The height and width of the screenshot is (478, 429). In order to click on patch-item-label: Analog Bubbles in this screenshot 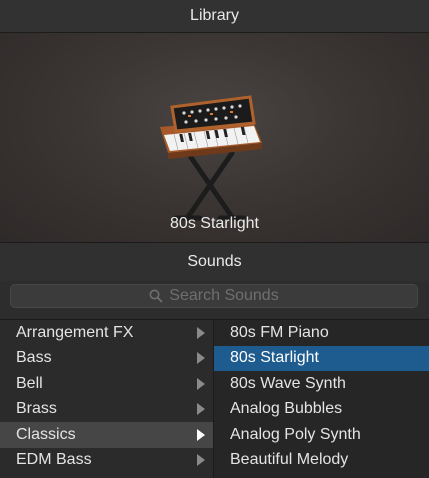, I will do `click(286, 409)`.